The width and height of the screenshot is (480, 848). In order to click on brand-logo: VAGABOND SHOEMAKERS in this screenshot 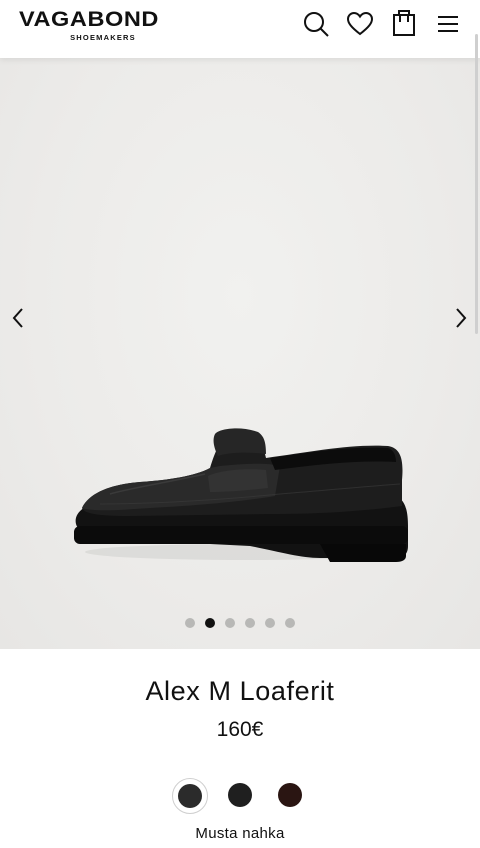, I will do `click(103, 25)`.